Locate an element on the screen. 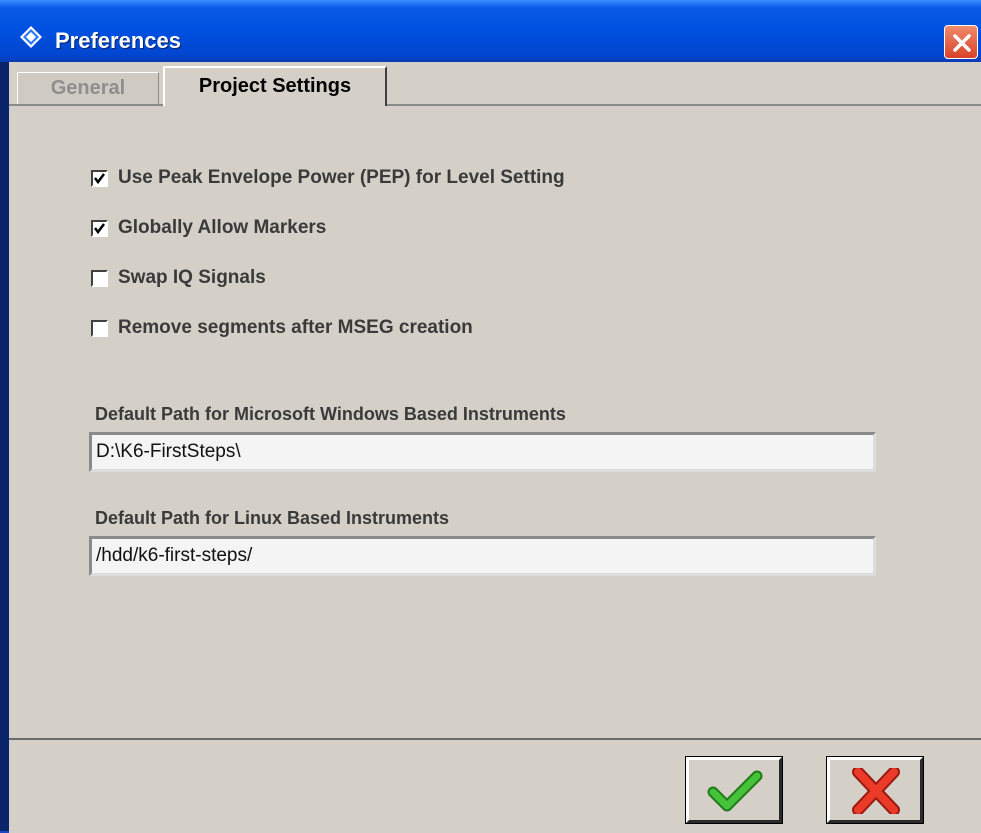  windows-path-input: D:\K6-FirstSteps\ is located at coordinates (482, 452).